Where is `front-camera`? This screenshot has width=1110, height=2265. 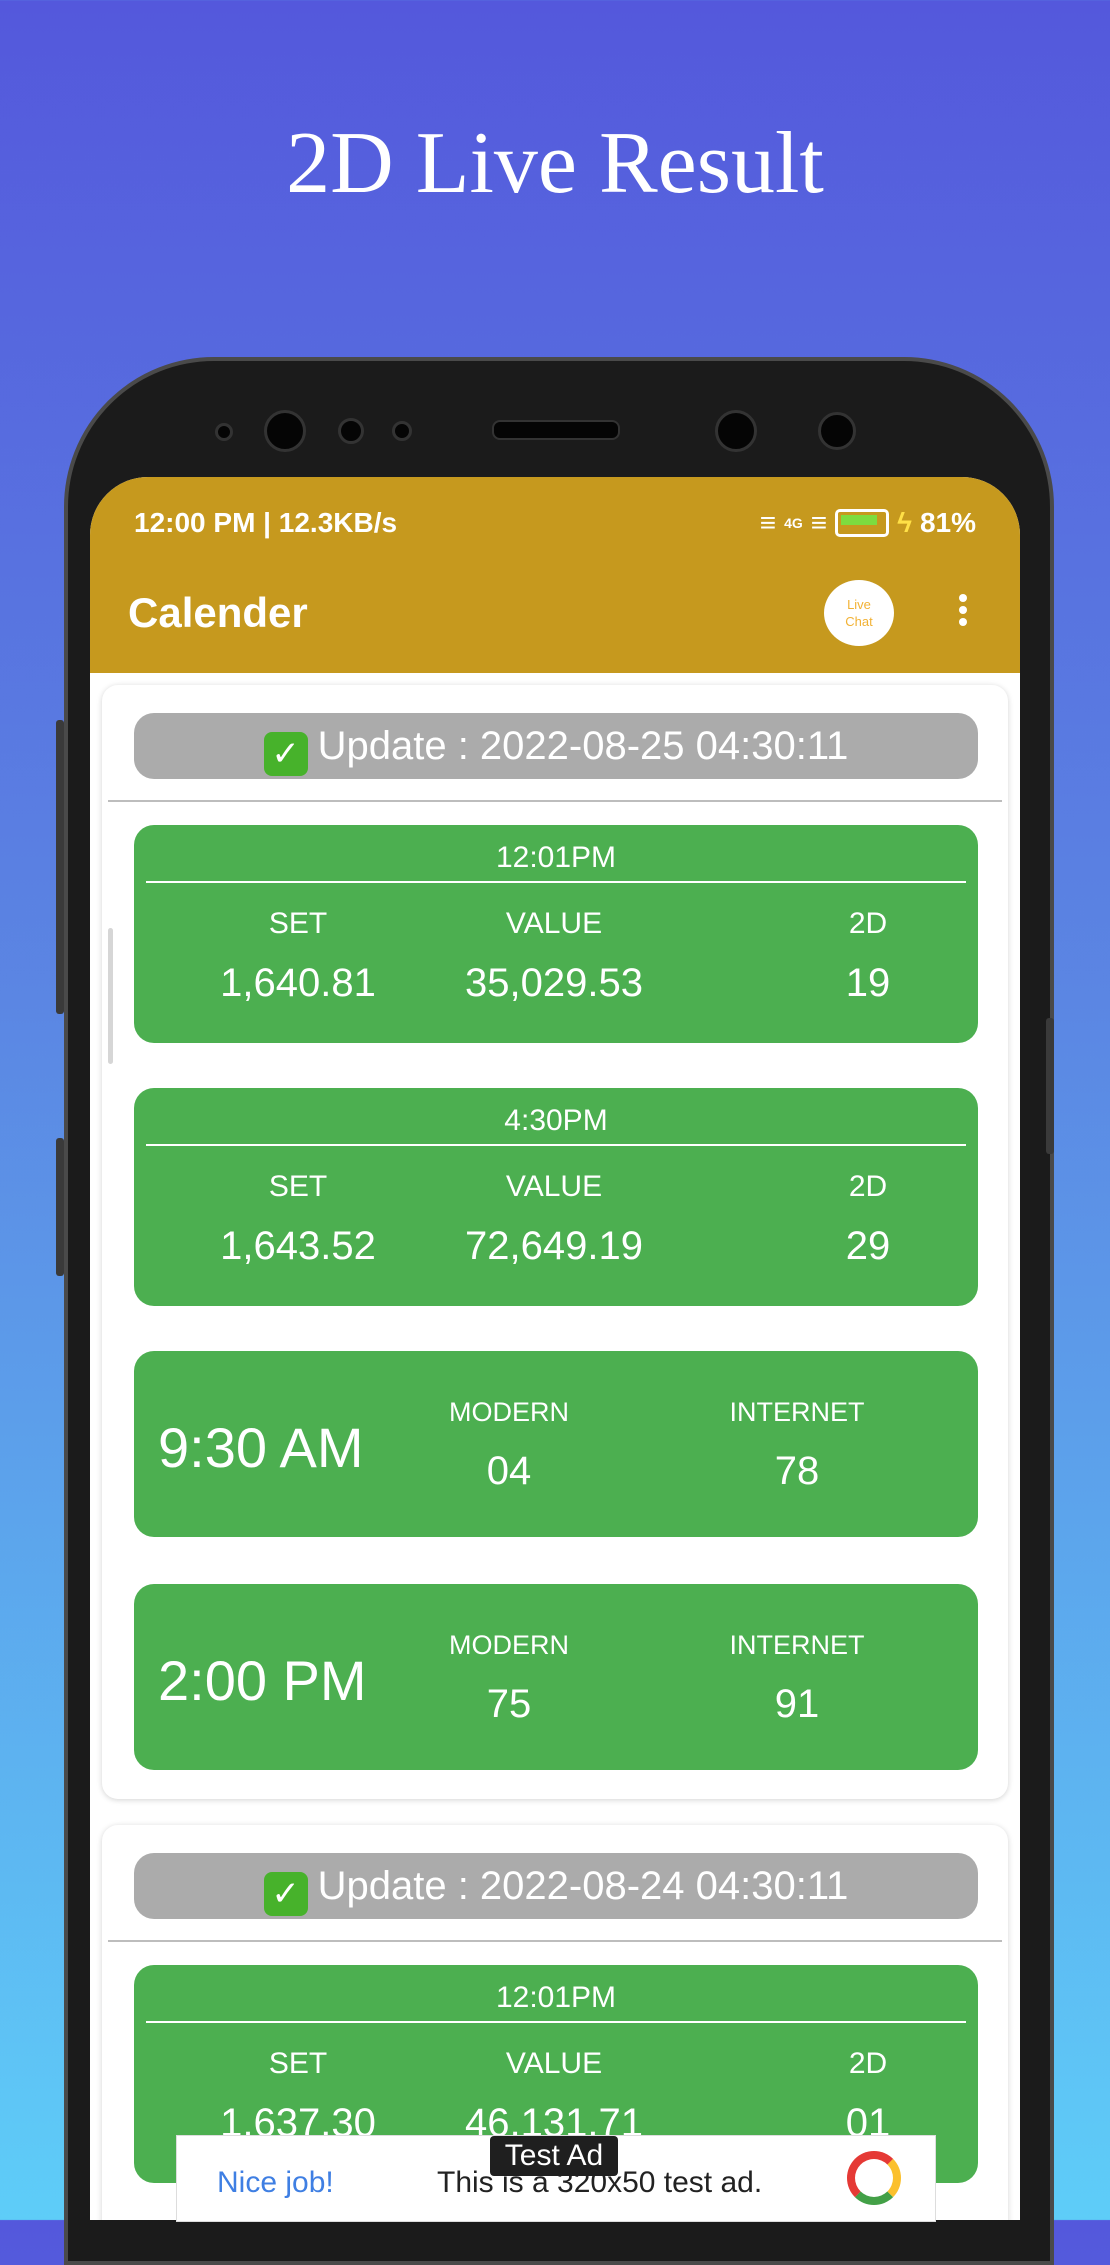
front-camera is located at coordinates (285, 431).